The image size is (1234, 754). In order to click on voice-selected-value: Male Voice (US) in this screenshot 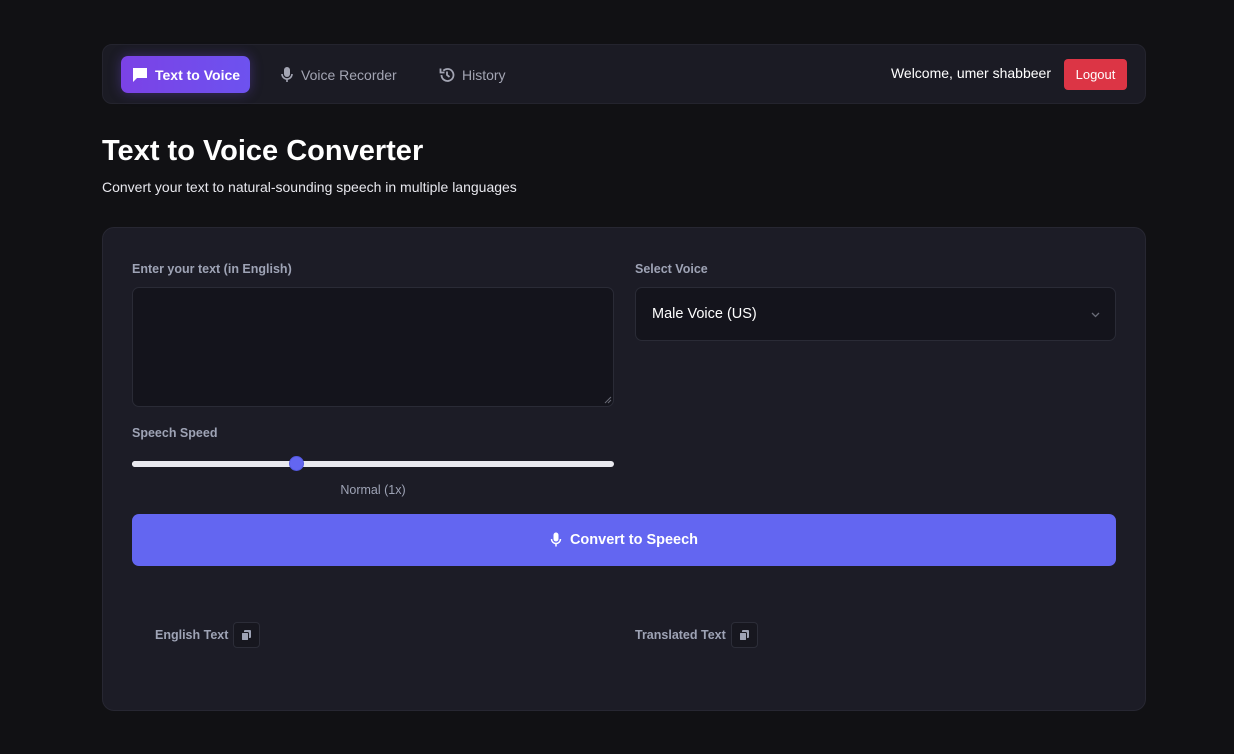, I will do `click(704, 314)`.